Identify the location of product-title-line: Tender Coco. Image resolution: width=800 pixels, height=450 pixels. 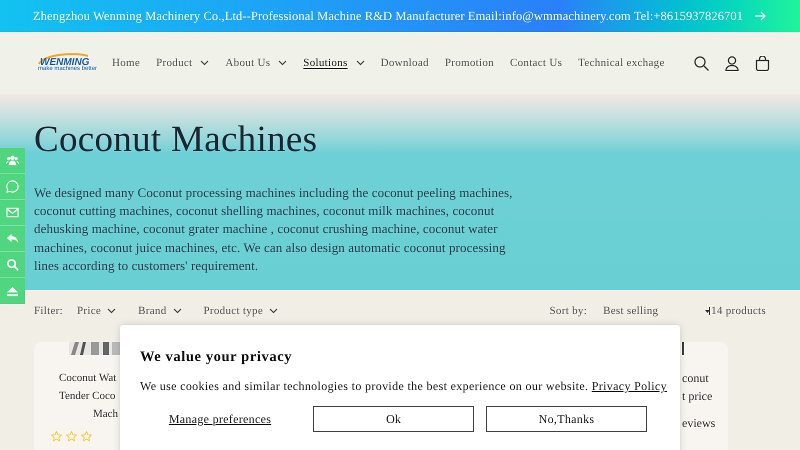
(87, 396).